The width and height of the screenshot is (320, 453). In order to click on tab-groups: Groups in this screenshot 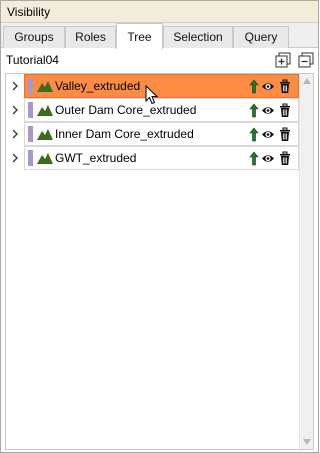, I will do `click(34, 37)`.